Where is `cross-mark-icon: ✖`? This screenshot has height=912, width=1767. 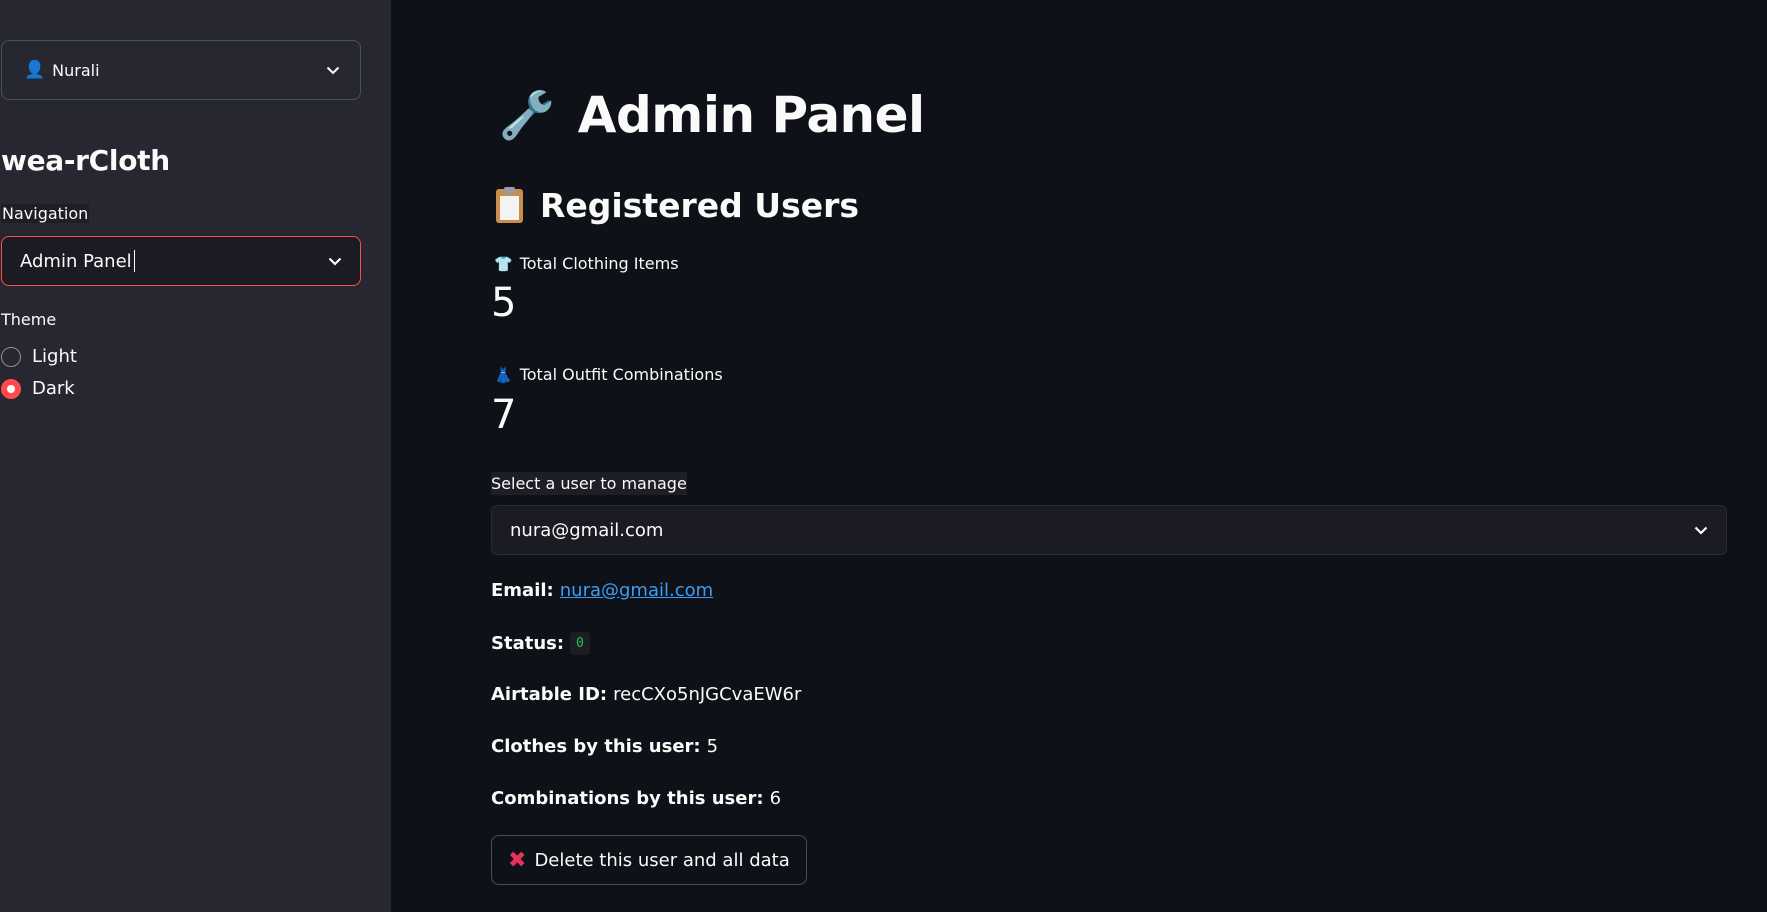 cross-mark-icon: ✖ is located at coordinates (517, 860).